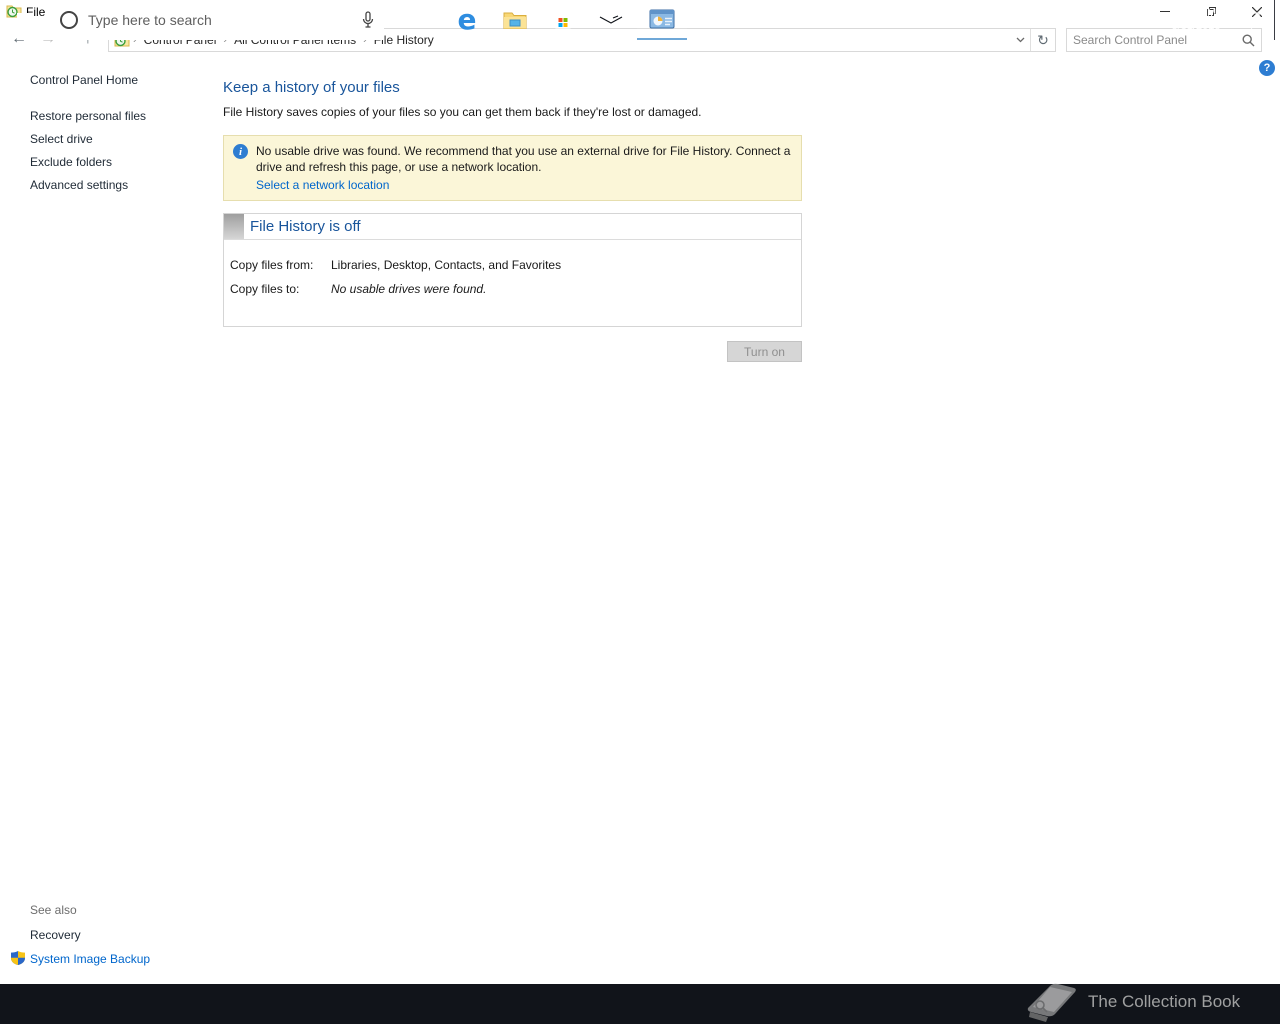 Image resolution: width=1280 pixels, height=1024 pixels. What do you see at coordinates (409, 289) in the screenshot?
I see `copy-files-to-value: No usable drives were found.` at bounding box center [409, 289].